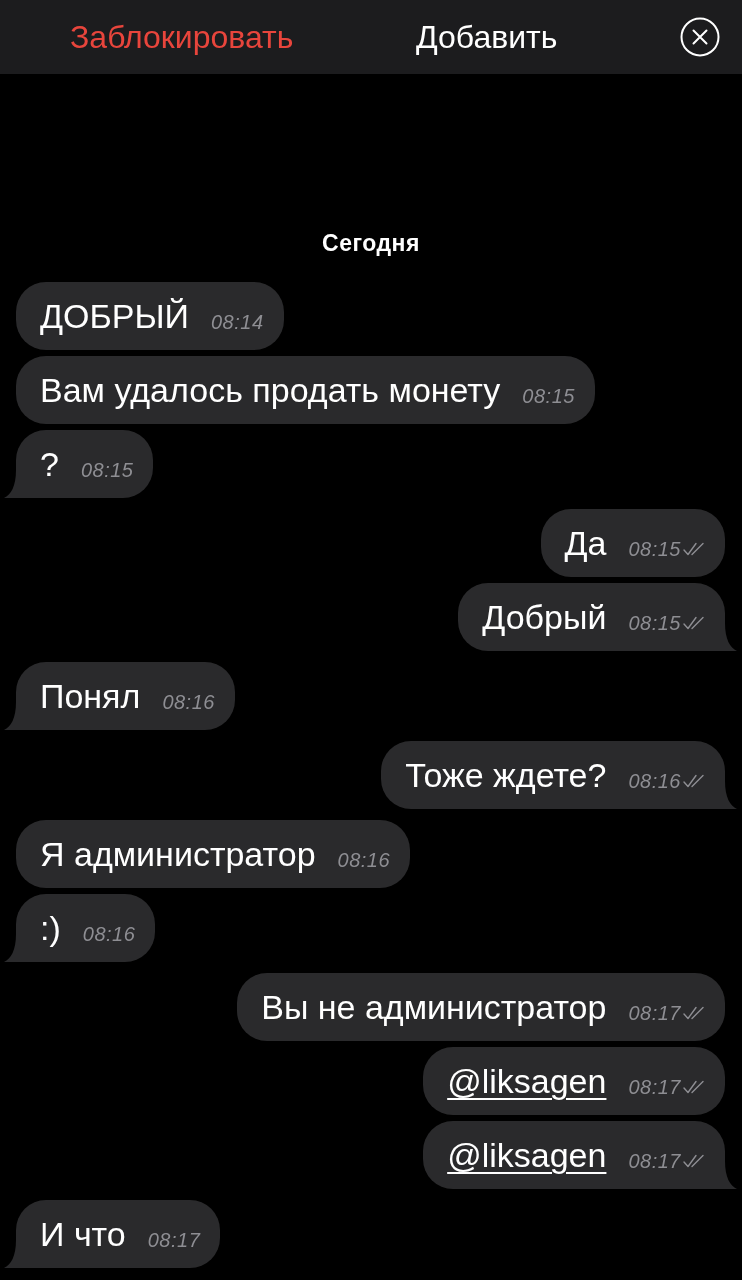 Image resolution: width=742 pixels, height=1280 pixels. What do you see at coordinates (90, 696) in the screenshot?
I see `message-text: Понял` at bounding box center [90, 696].